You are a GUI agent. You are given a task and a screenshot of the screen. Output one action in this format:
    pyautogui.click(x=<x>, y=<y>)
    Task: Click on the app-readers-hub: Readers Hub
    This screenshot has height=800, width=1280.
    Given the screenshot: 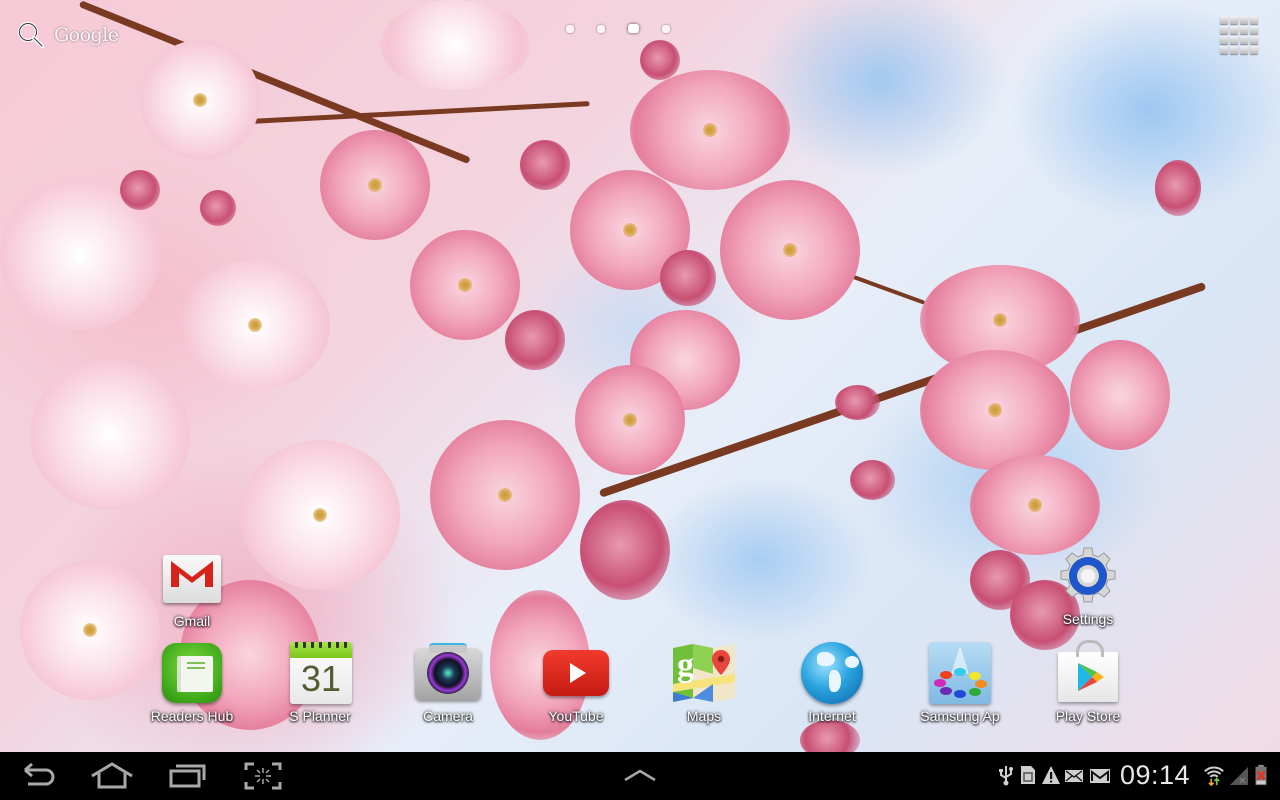 What is the action you would take?
    pyautogui.click(x=192, y=682)
    